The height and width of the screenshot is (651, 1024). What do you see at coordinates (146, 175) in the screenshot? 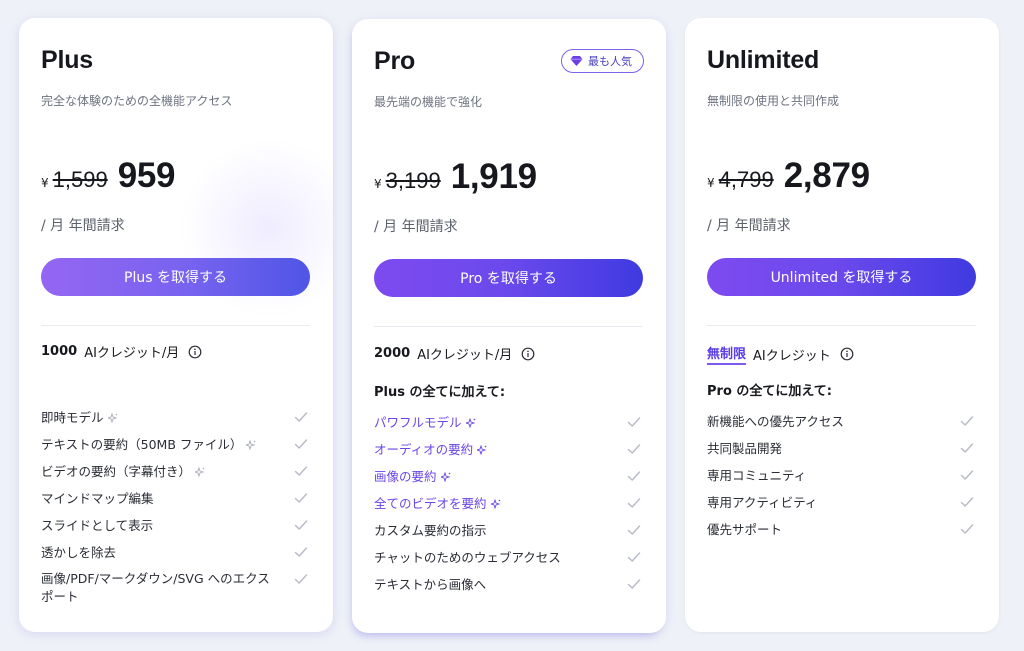
I see `discounted-price: 959` at bounding box center [146, 175].